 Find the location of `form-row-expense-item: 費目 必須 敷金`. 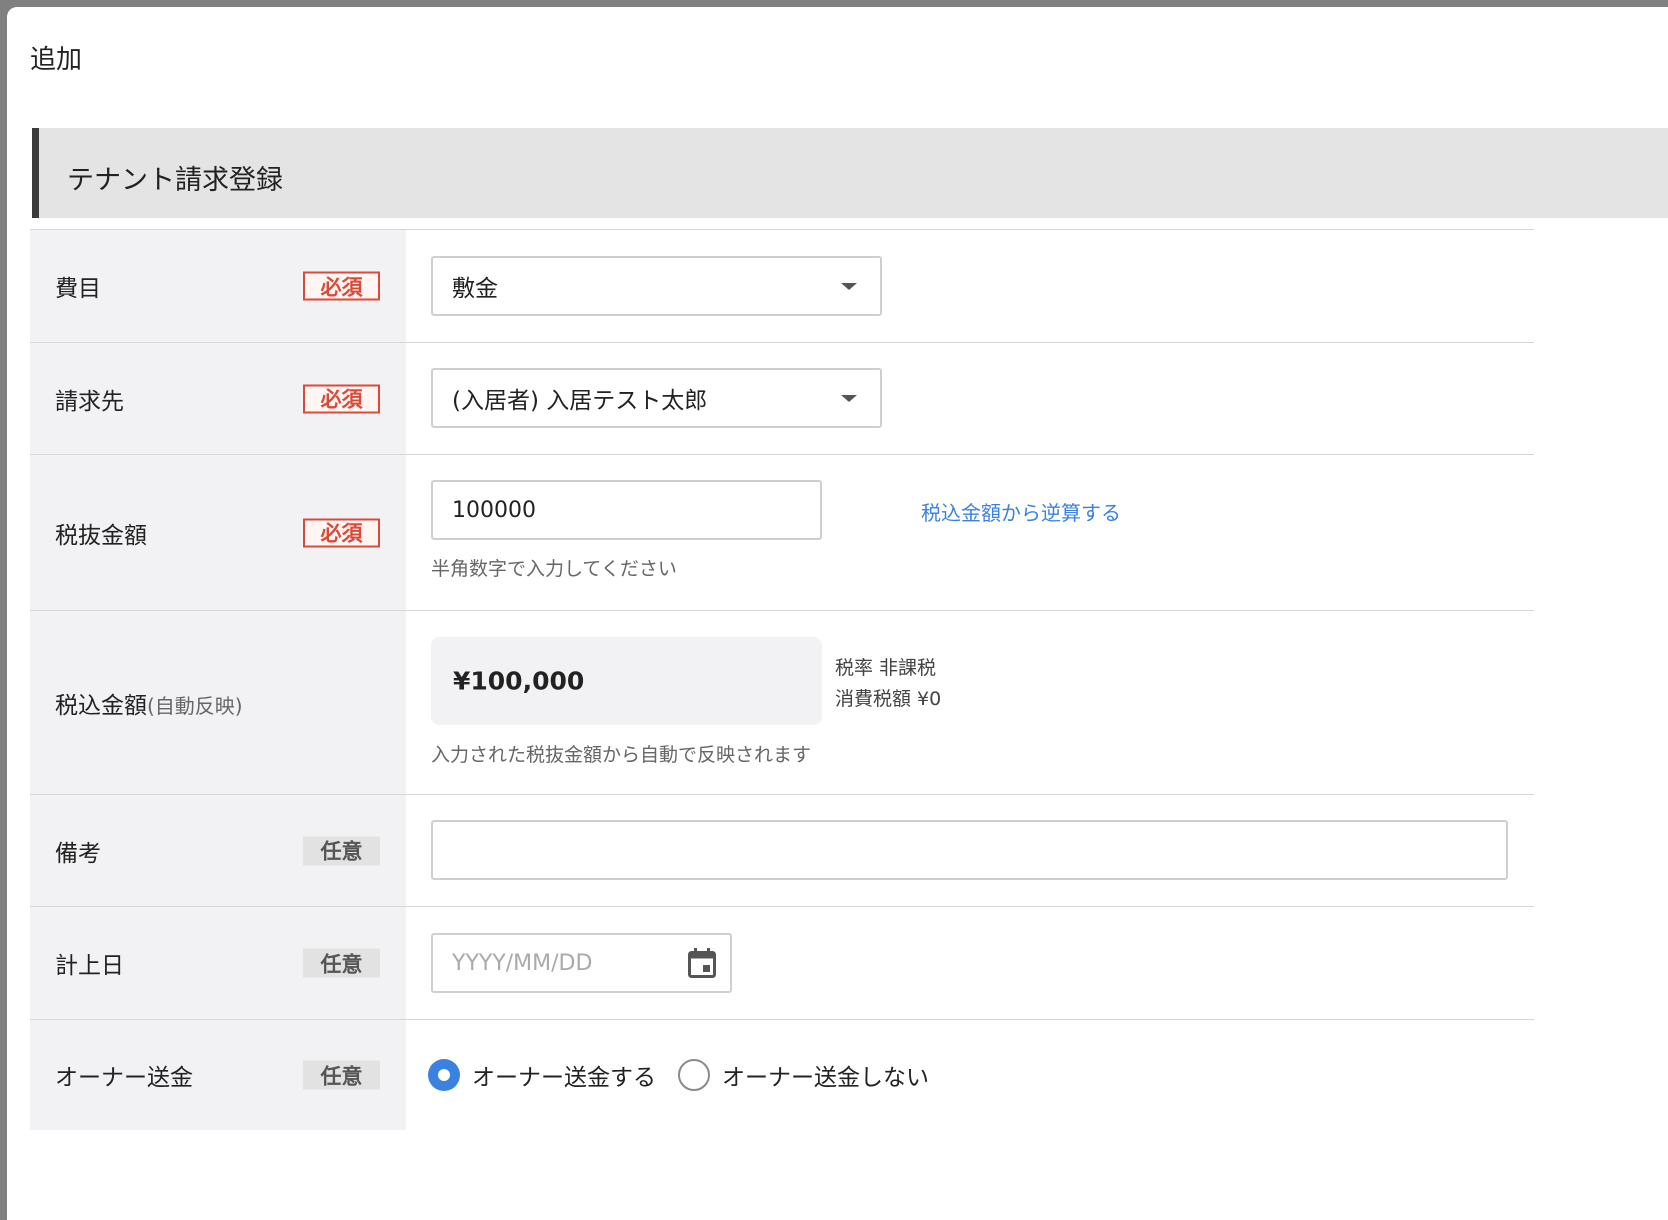

form-row-expense-item: 費目 必須 敷金 is located at coordinates (782, 286).